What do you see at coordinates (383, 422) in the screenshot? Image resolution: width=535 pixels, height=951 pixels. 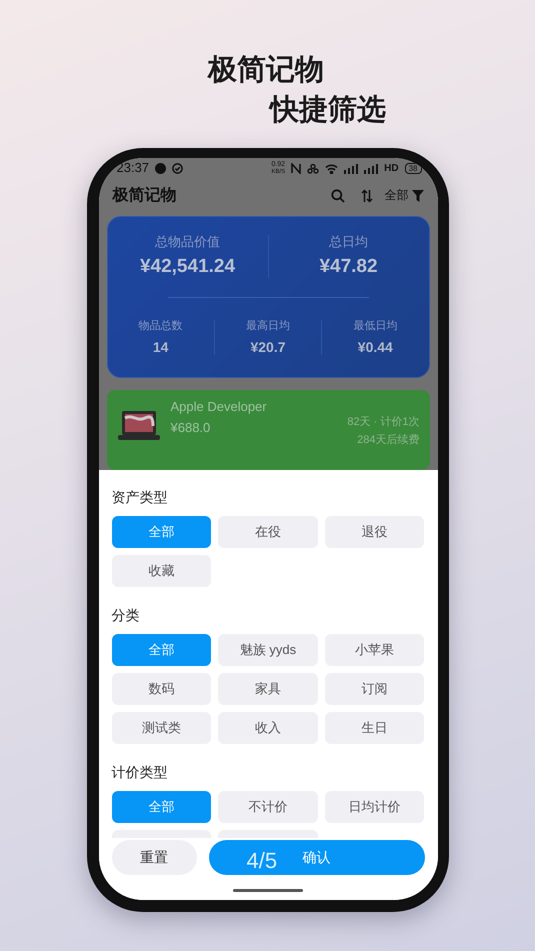 I see `item-usage: 82天 · 计价1次` at bounding box center [383, 422].